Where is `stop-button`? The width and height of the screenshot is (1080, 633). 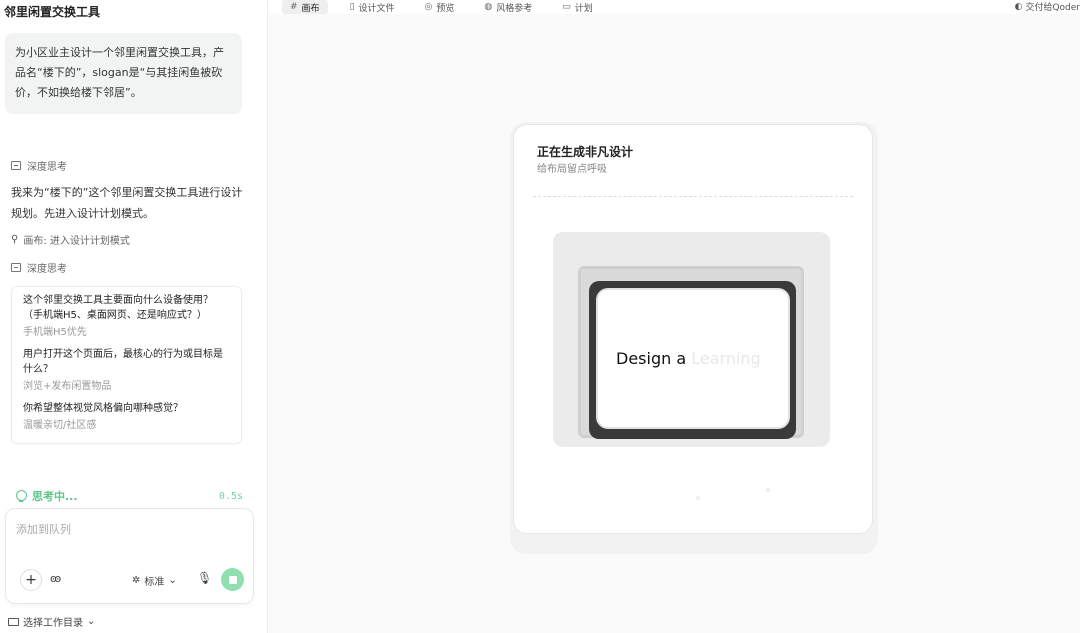
stop-button is located at coordinates (232, 579).